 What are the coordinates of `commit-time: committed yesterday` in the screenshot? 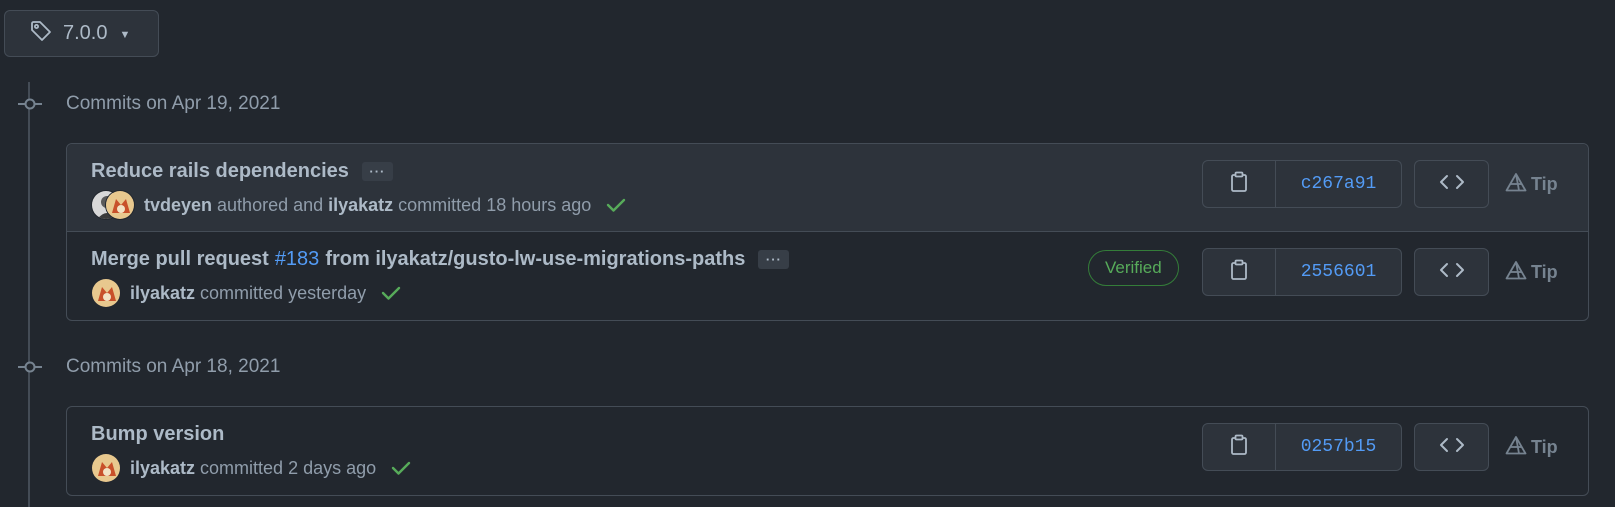 It's located at (283, 292).